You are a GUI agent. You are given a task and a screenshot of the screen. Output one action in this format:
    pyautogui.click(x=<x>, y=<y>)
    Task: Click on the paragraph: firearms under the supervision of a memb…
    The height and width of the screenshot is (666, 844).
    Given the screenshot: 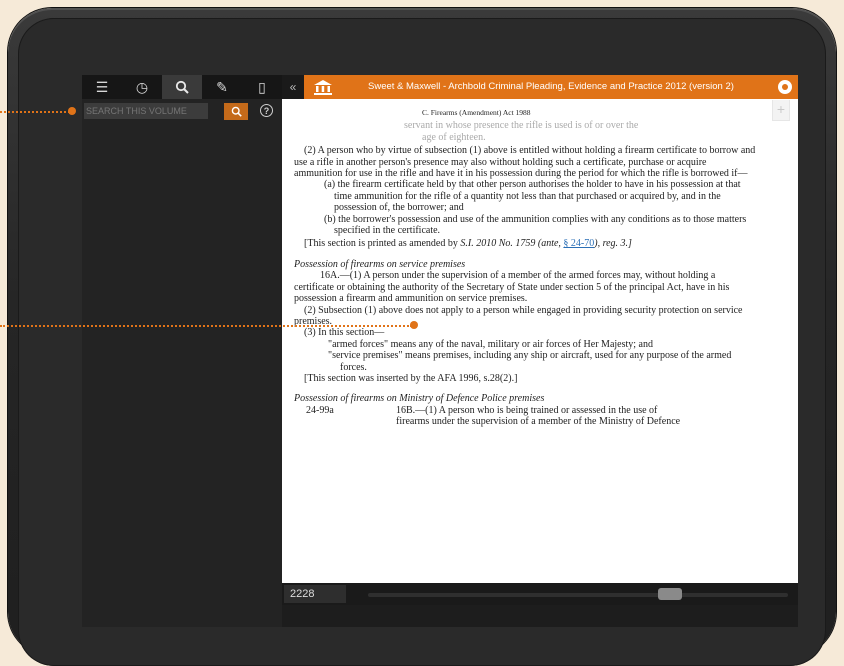 What is the action you would take?
    pyautogui.click(x=538, y=422)
    